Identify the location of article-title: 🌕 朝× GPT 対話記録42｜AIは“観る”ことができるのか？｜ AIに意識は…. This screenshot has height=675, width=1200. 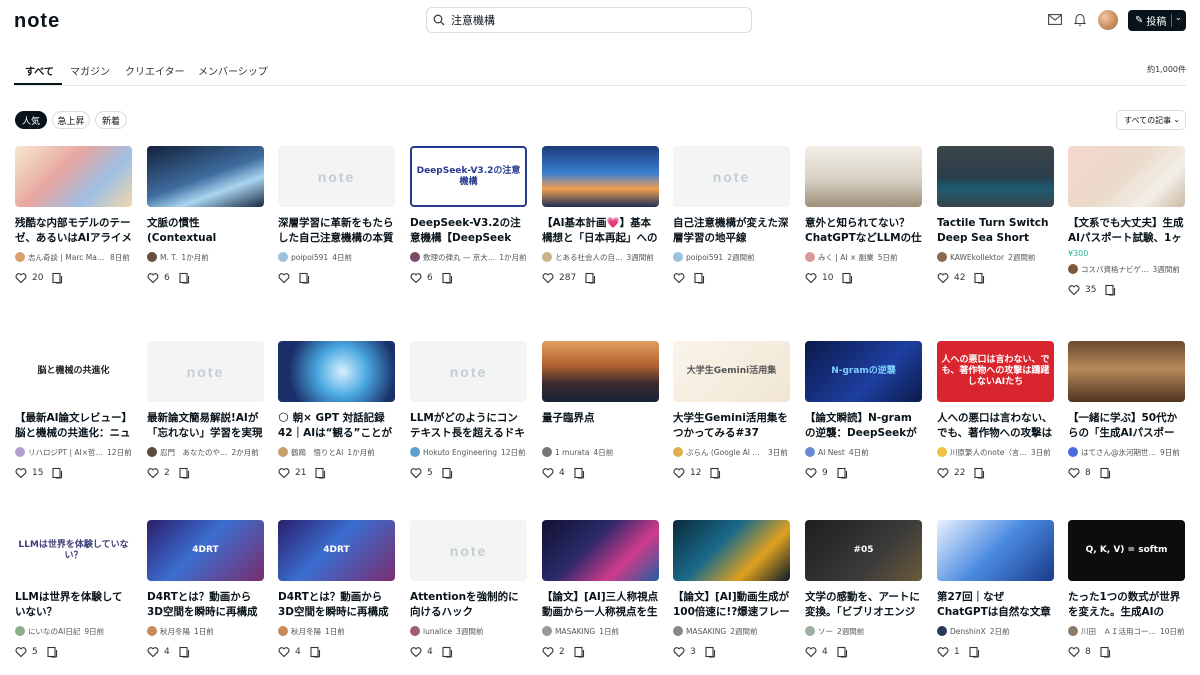
(336, 426).